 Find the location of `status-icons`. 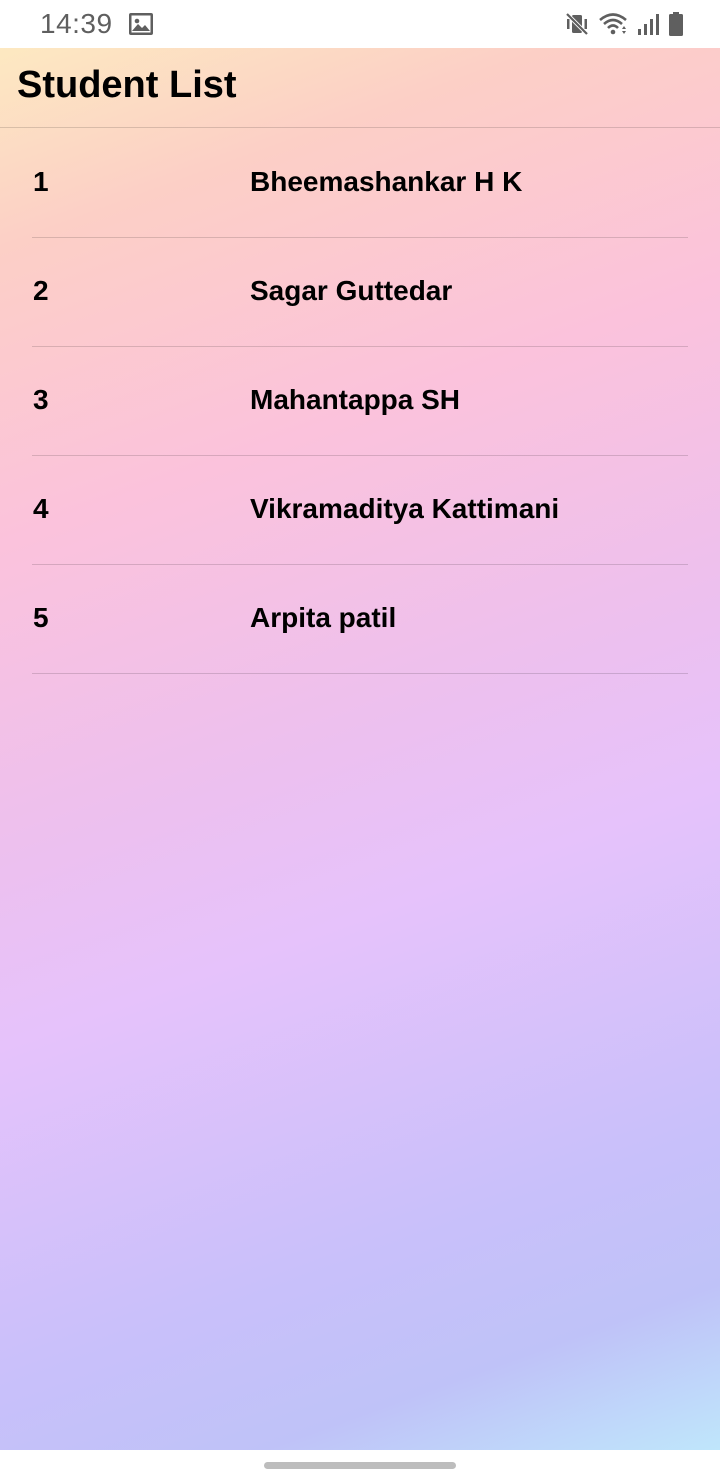

status-icons is located at coordinates (624, 24).